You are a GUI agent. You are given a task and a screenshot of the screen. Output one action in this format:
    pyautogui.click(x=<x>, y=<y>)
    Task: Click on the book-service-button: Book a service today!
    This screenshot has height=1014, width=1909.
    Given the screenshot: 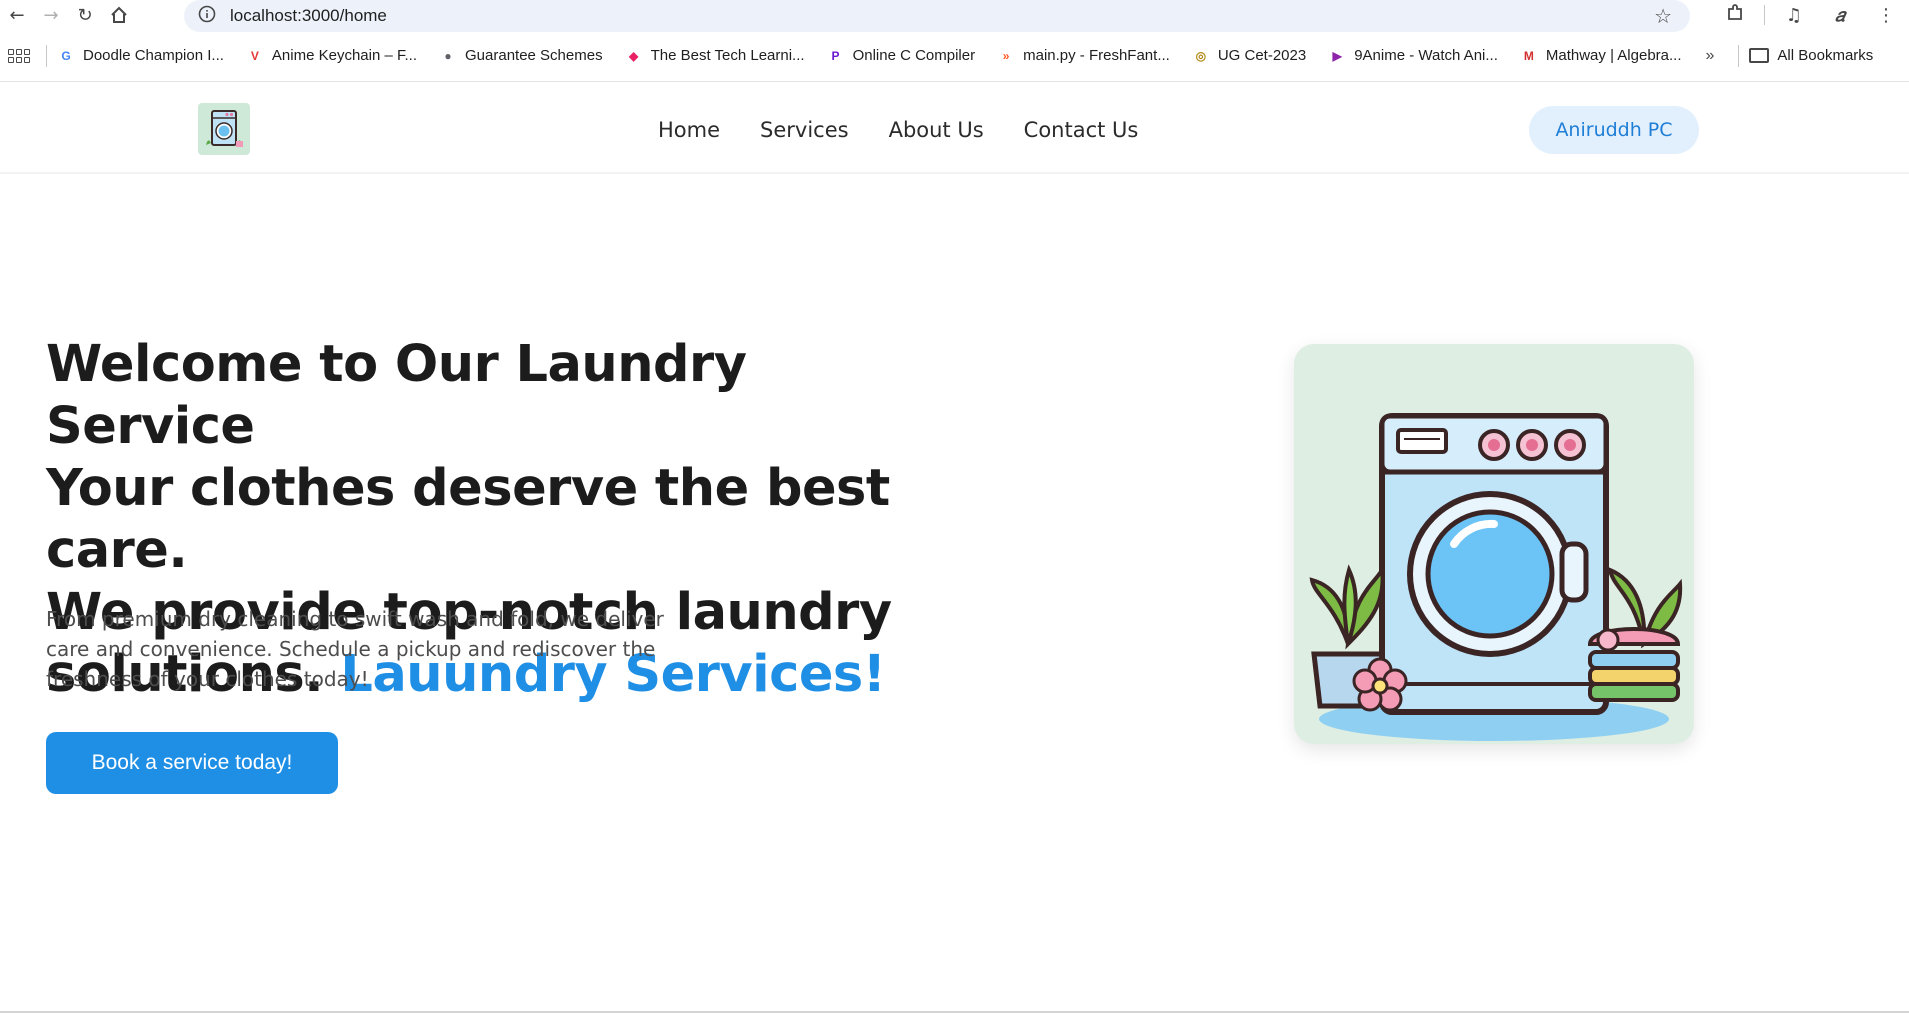 What is the action you would take?
    pyautogui.click(x=192, y=763)
    